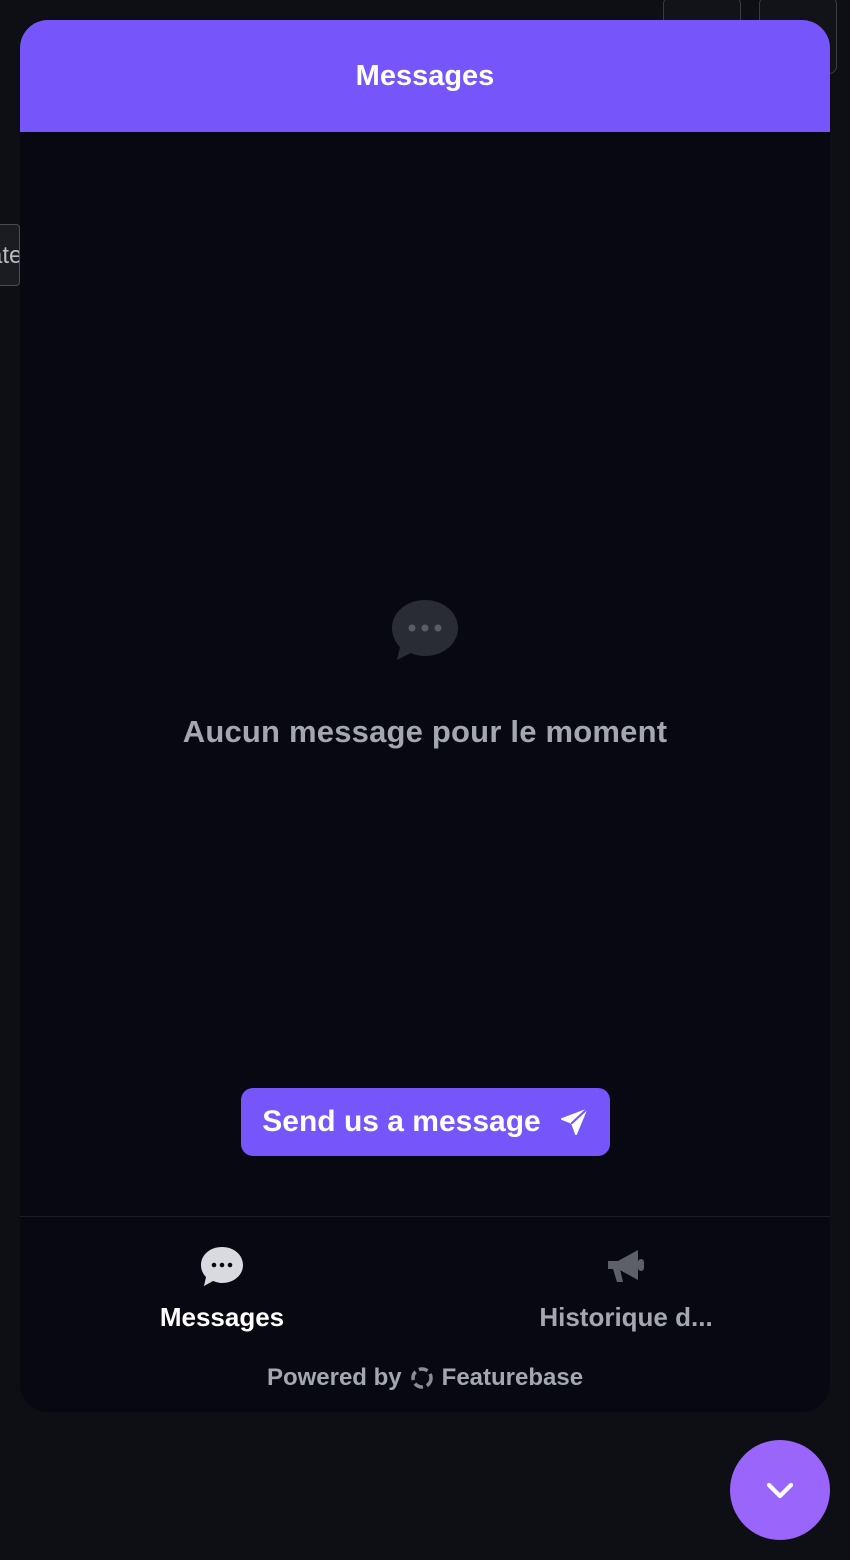 The width and height of the screenshot is (850, 1560). I want to click on widget-header: Messages, so click(425, 76).